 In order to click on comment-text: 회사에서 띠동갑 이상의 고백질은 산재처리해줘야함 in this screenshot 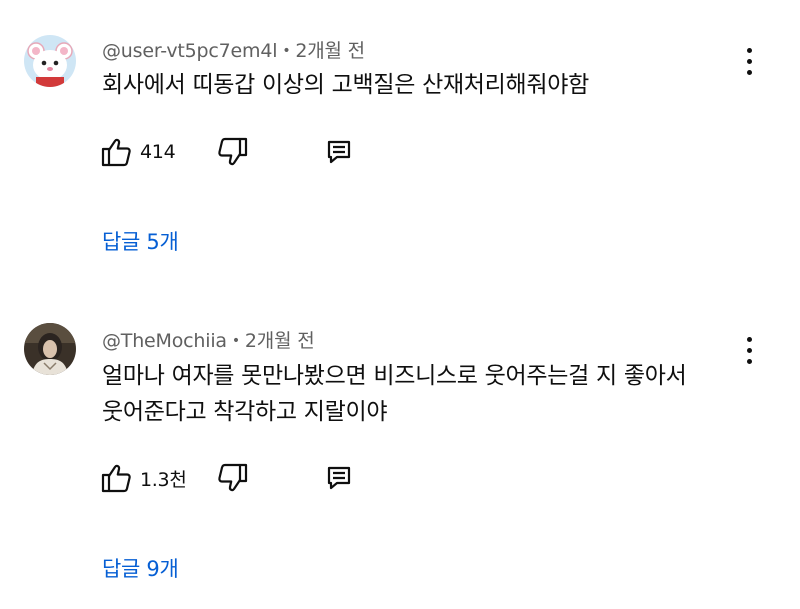, I will do `click(345, 85)`.